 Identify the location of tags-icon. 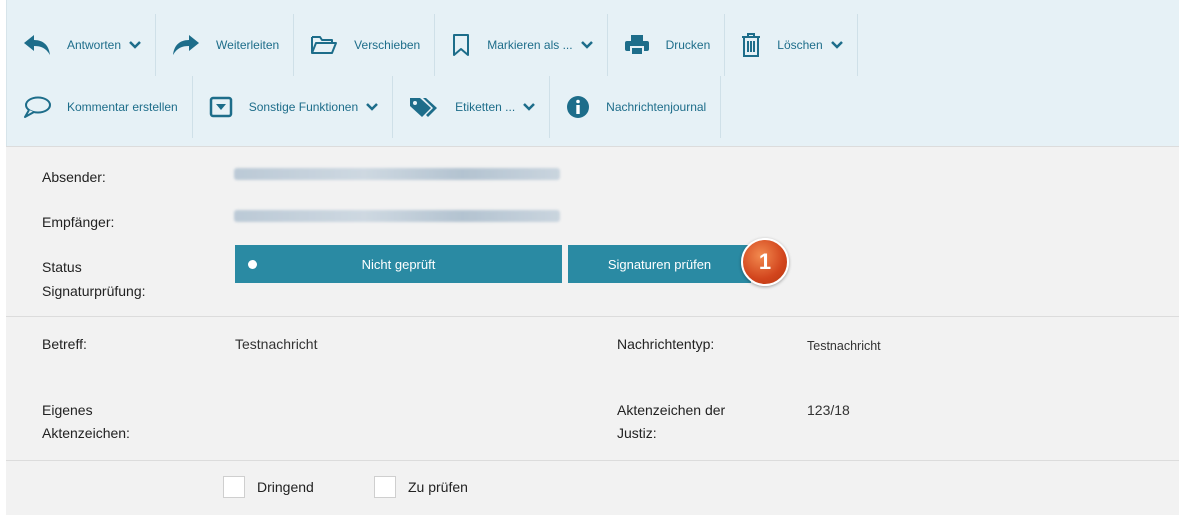
(424, 107).